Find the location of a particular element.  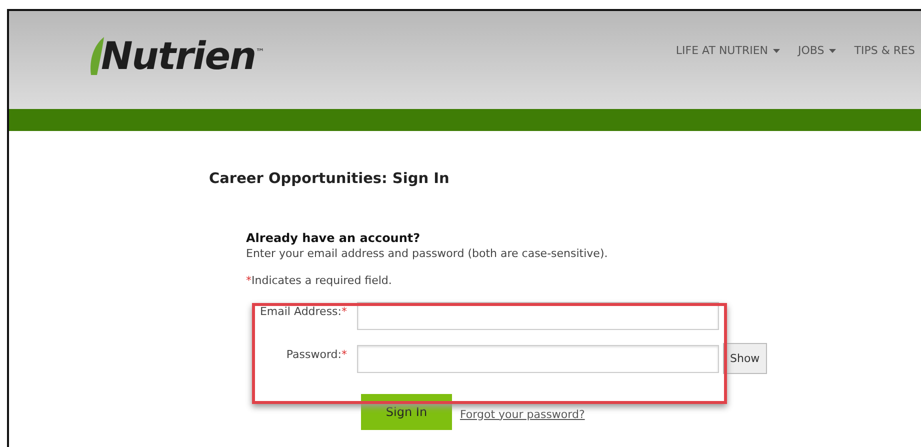

field-label: Password:* is located at coordinates (316, 354).